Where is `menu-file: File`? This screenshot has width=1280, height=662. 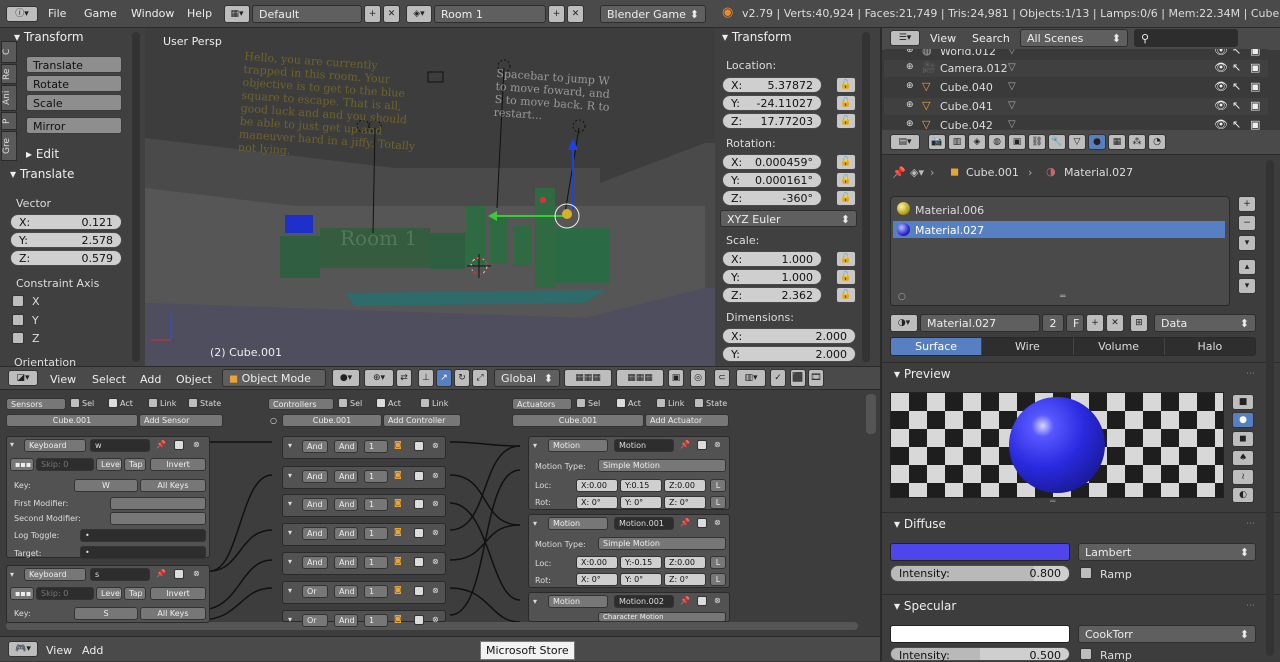
menu-file: File is located at coordinates (57, 13).